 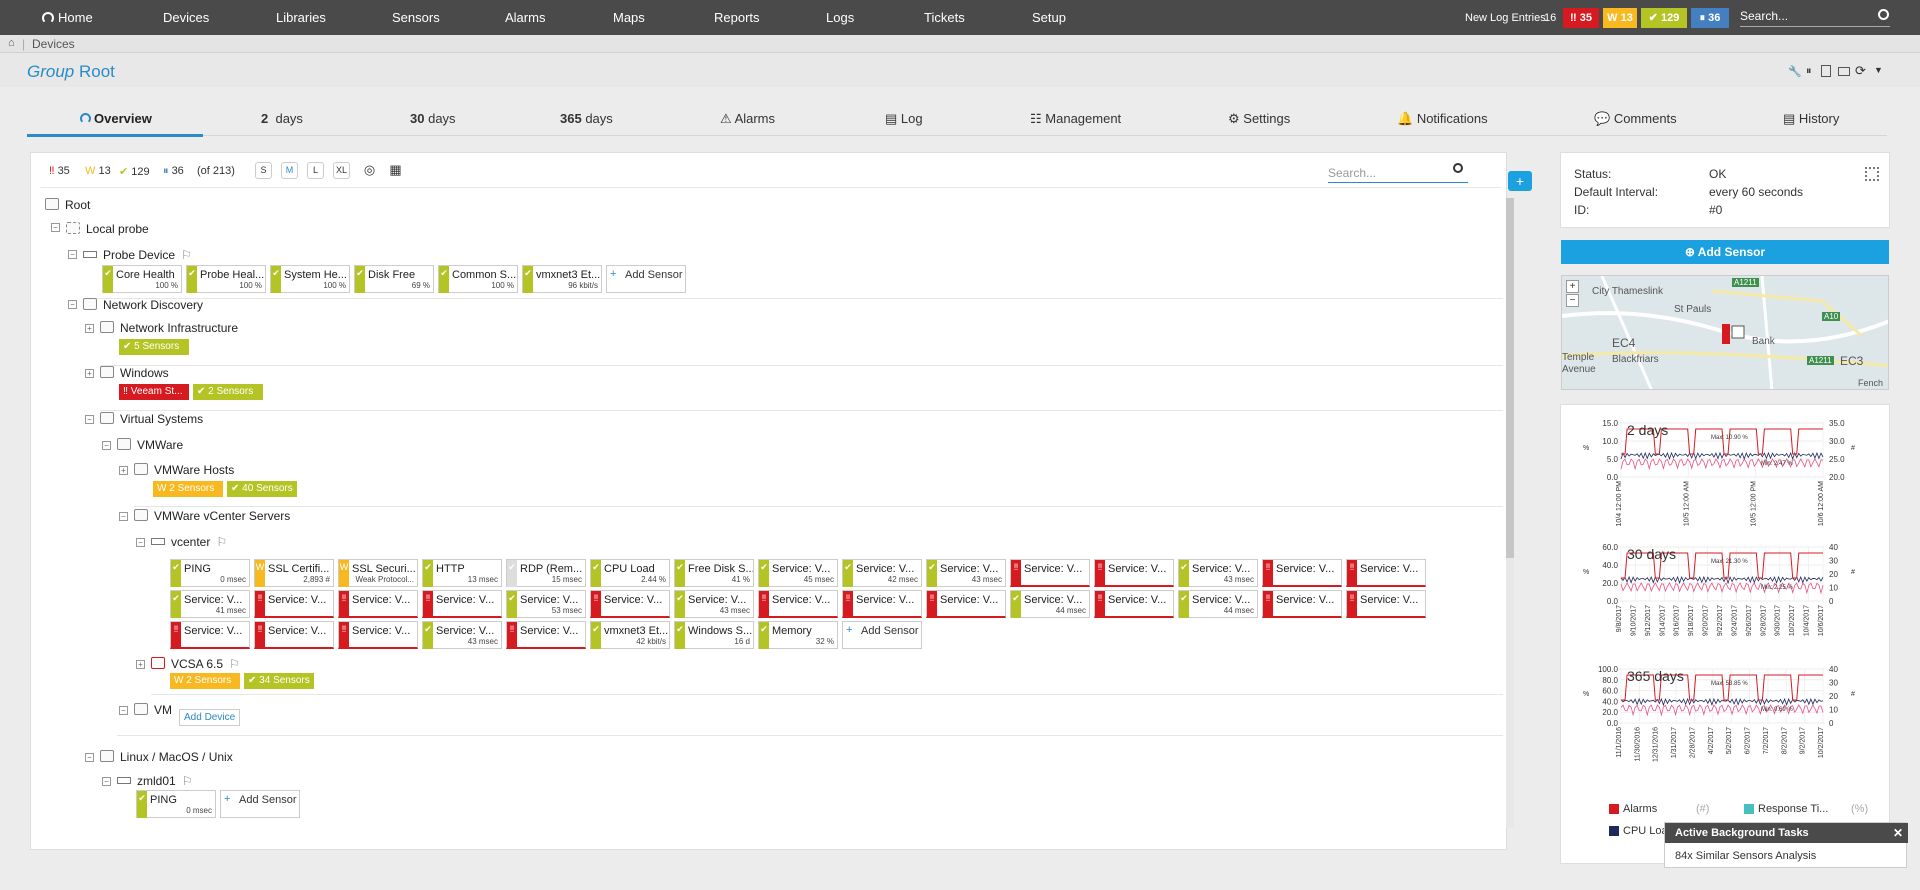 I want to click on tab-settings: ⚙ Settings, so click(x=1259, y=119).